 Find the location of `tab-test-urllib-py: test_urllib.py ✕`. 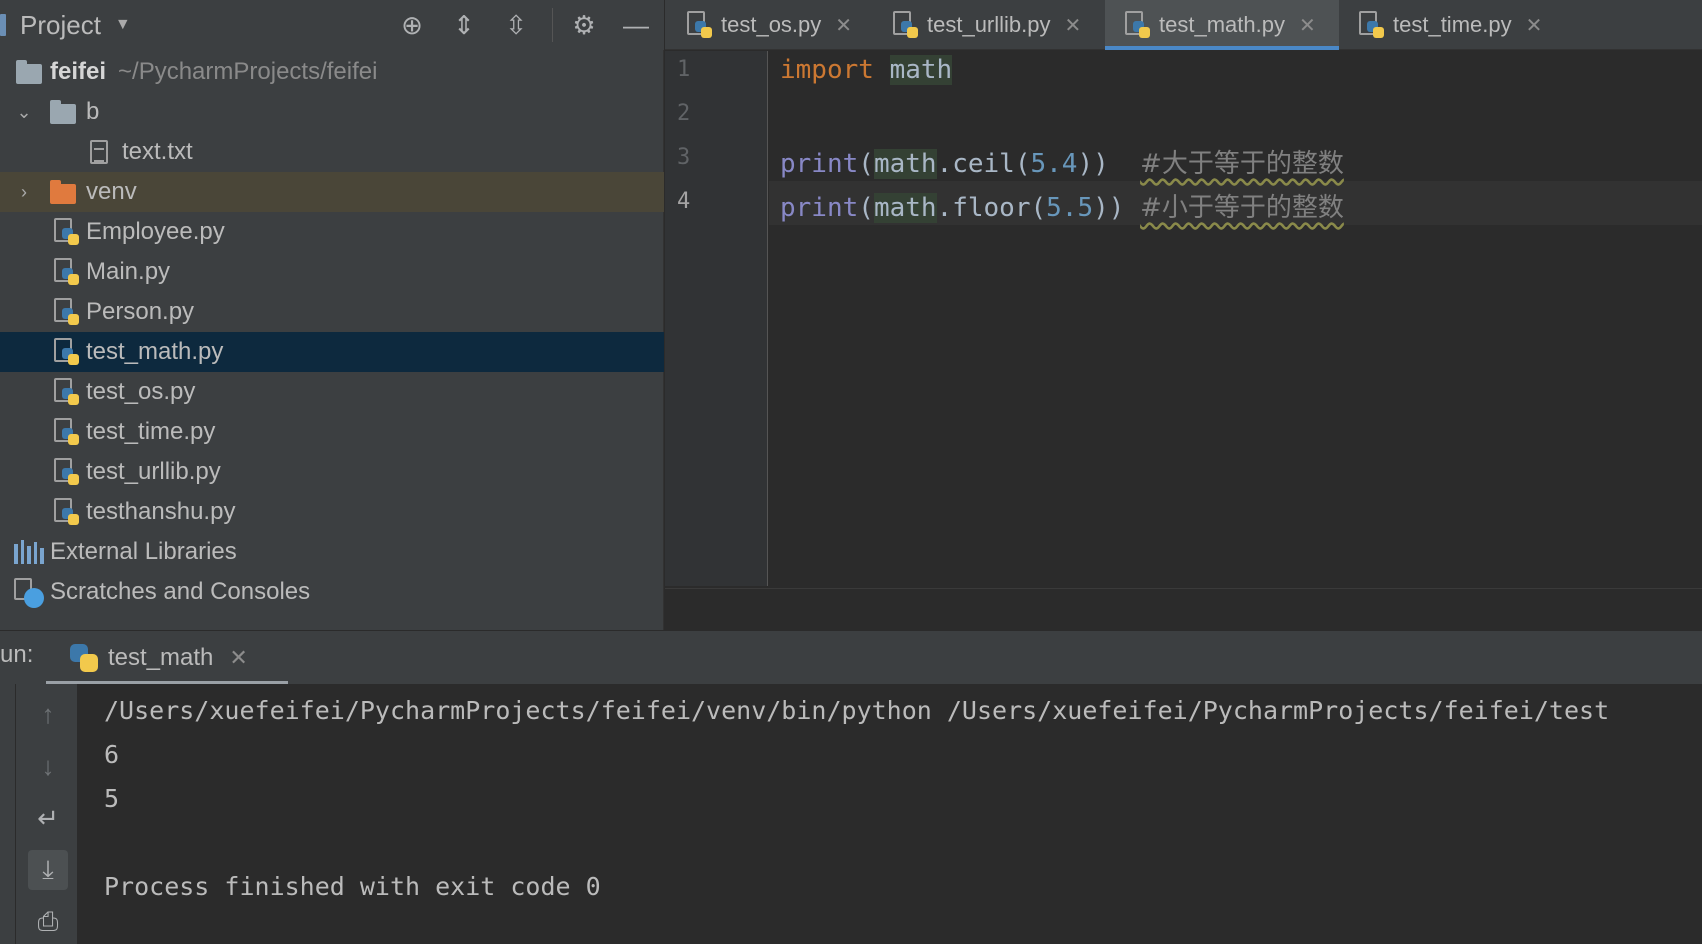

tab-test-urllib-py: test_urllib.py ✕ is located at coordinates (987, 25).